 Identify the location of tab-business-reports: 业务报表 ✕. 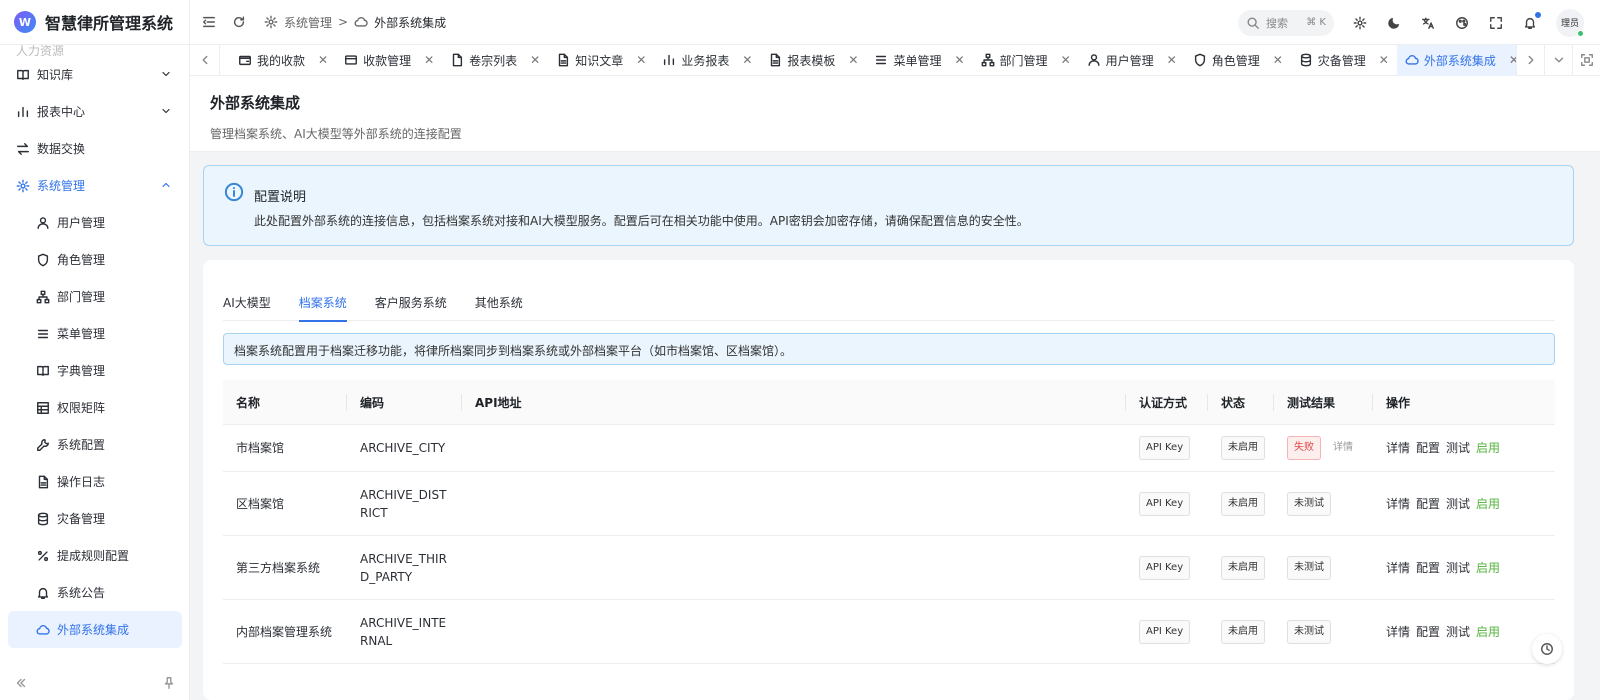
(707, 60).